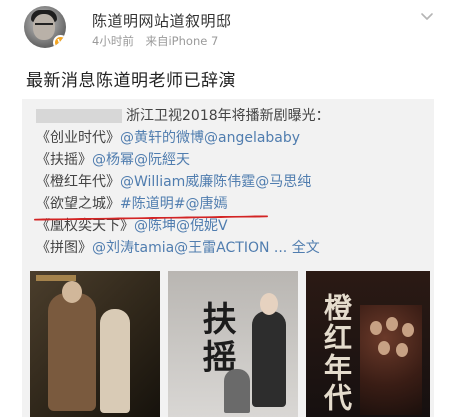 The image size is (450, 417). What do you see at coordinates (113, 41) in the screenshot?
I see `post-time: 4小时前` at bounding box center [113, 41].